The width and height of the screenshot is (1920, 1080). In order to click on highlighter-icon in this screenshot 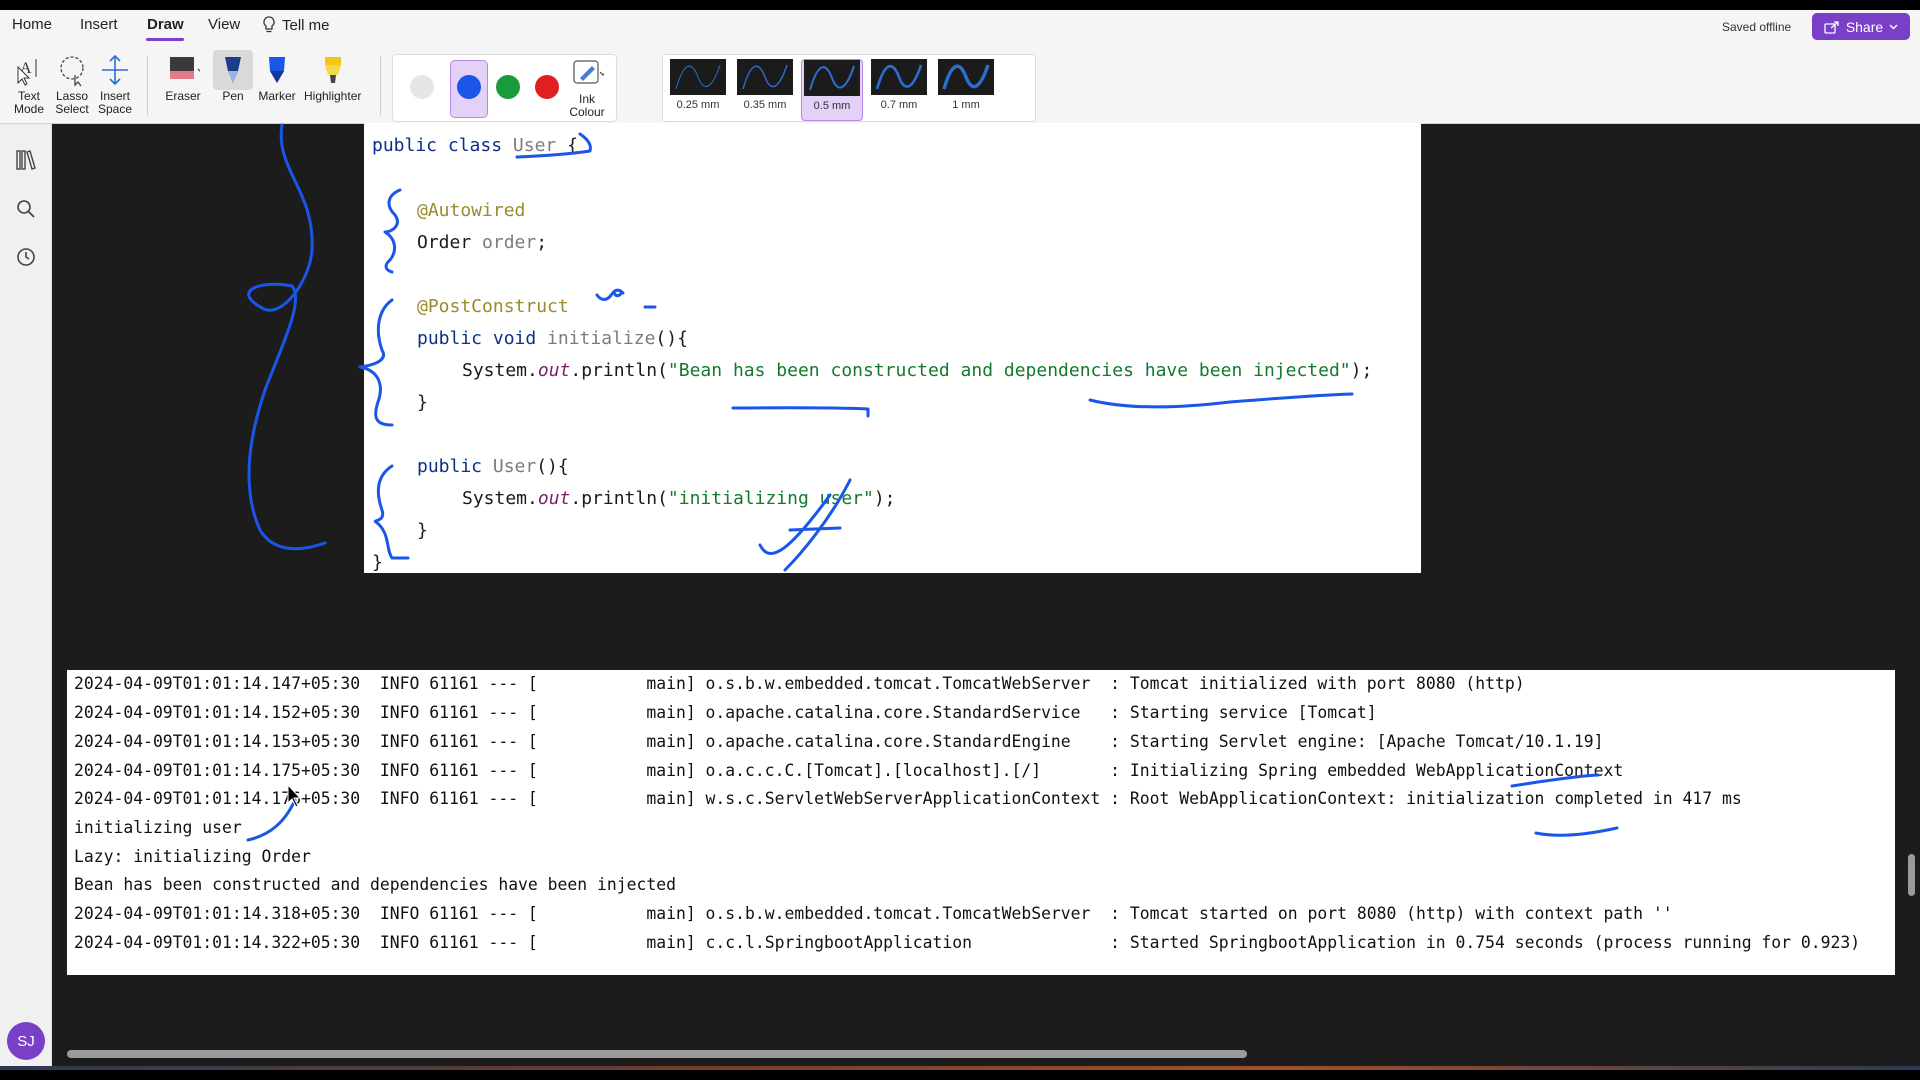, I will do `click(333, 70)`.